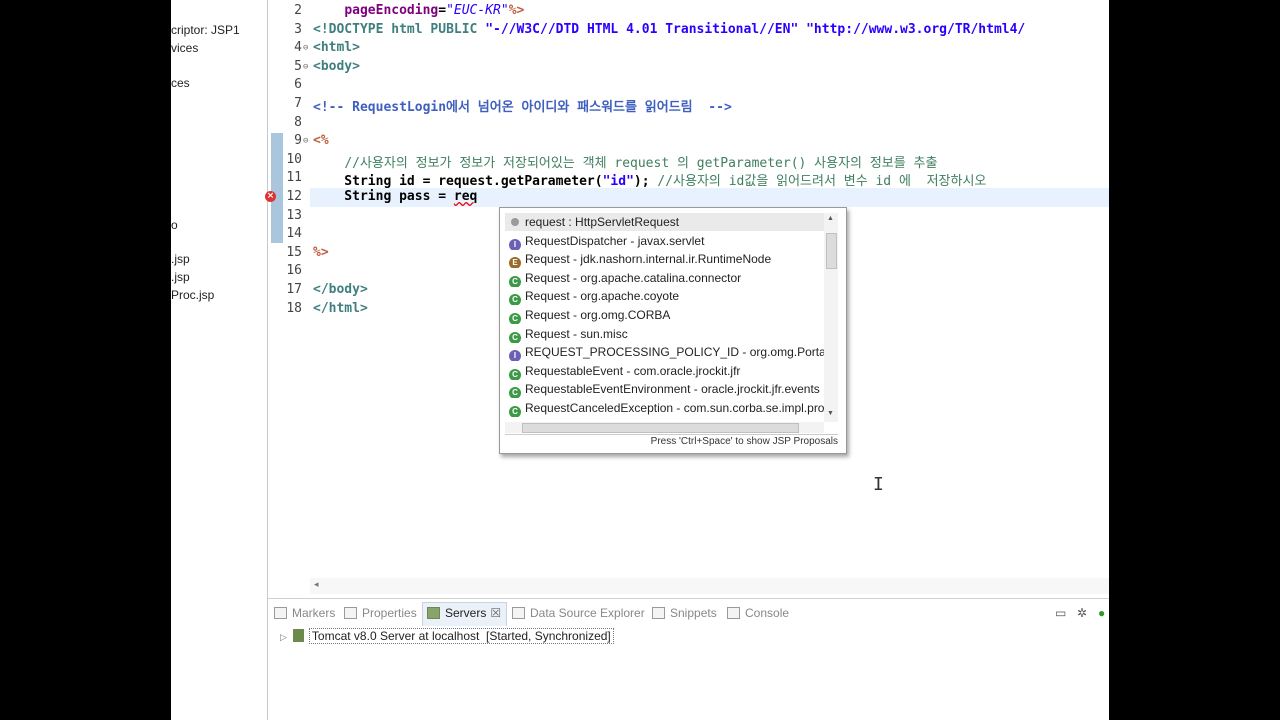 The height and width of the screenshot is (720, 1280). What do you see at coordinates (633, 277) in the screenshot?
I see `proposal-text: Request - org.apache.catalina.connector` at bounding box center [633, 277].